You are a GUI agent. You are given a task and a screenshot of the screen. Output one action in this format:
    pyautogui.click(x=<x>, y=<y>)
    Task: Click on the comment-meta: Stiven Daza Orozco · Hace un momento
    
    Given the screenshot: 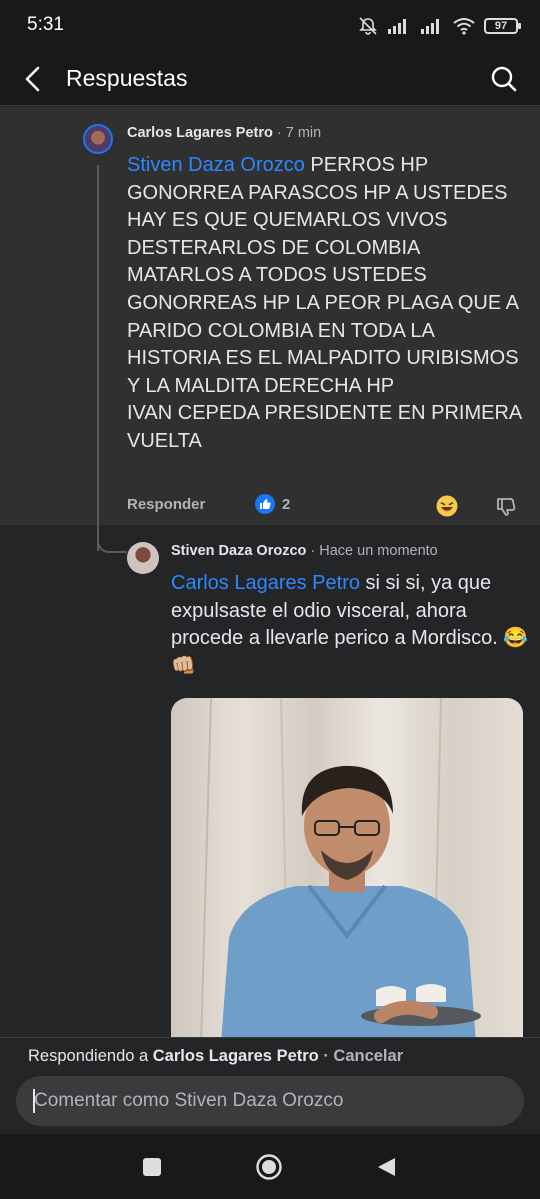 What is the action you would take?
    pyautogui.click(x=304, y=551)
    